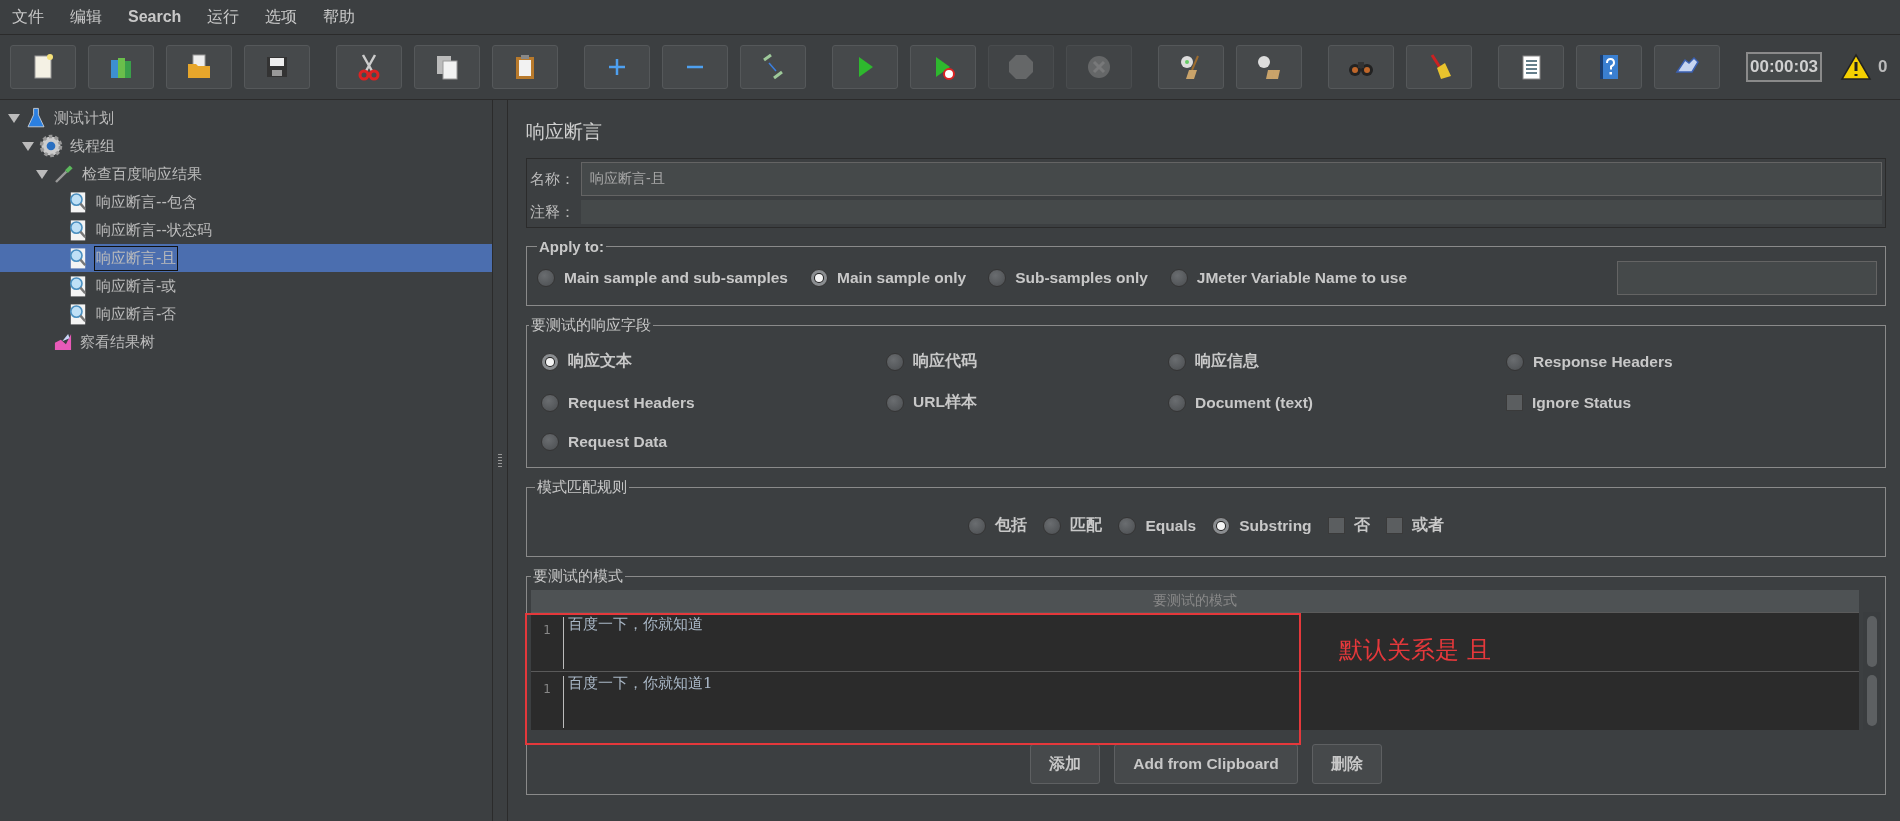 The image size is (1900, 821). I want to click on tree-row: 检查百度响应结果, so click(246, 174).